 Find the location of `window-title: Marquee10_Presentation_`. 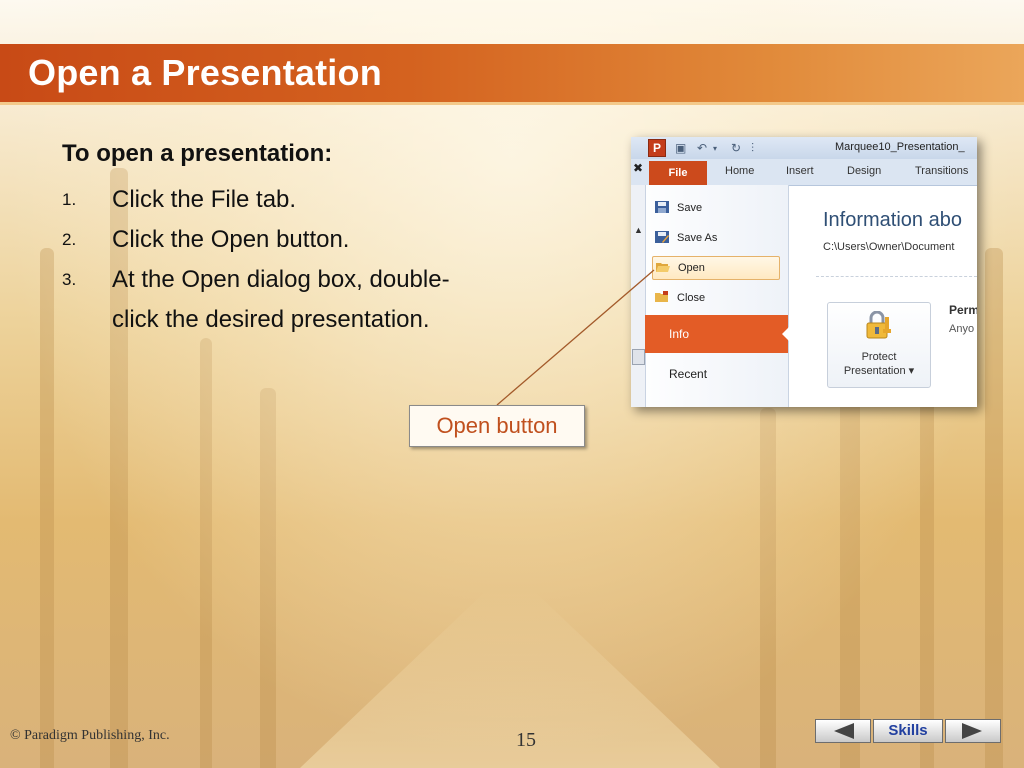

window-title: Marquee10_Presentation_ is located at coordinates (900, 147).